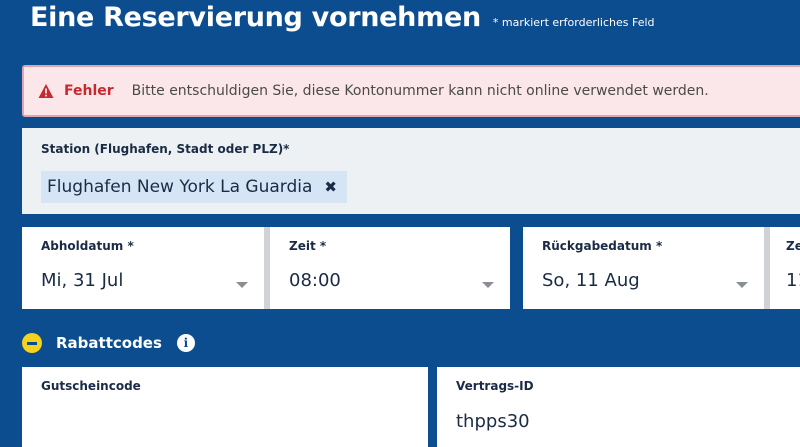 The width and height of the screenshot is (800, 447). What do you see at coordinates (89, 91) in the screenshot?
I see `error-label: Fehler` at bounding box center [89, 91].